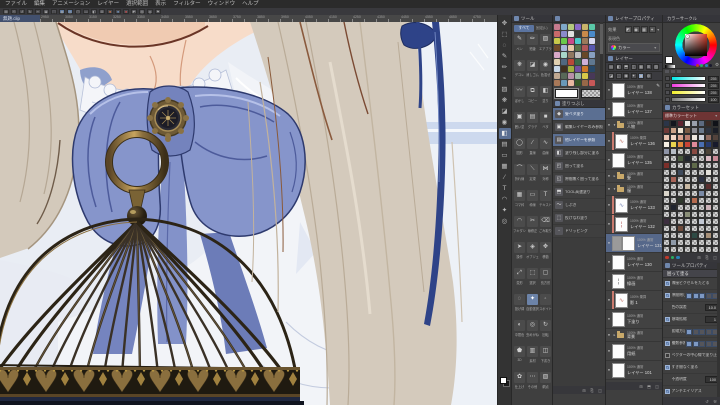 Image resolution: width=720 pixels, height=405 pixels. I want to click on layer-thumbnail: ¦, so click(621, 224).